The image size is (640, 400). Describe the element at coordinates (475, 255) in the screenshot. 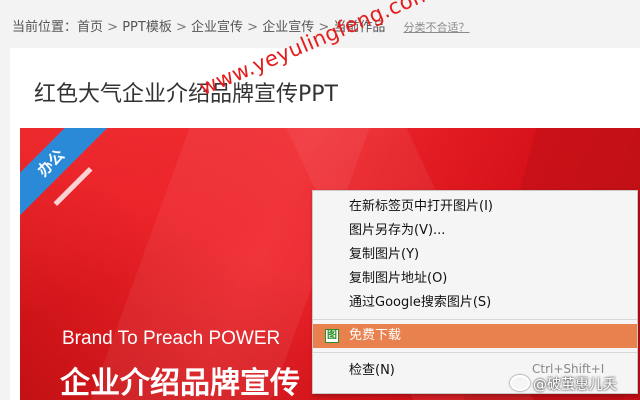

I see `menu-copy-image: 复制图片(Y)` at that location.